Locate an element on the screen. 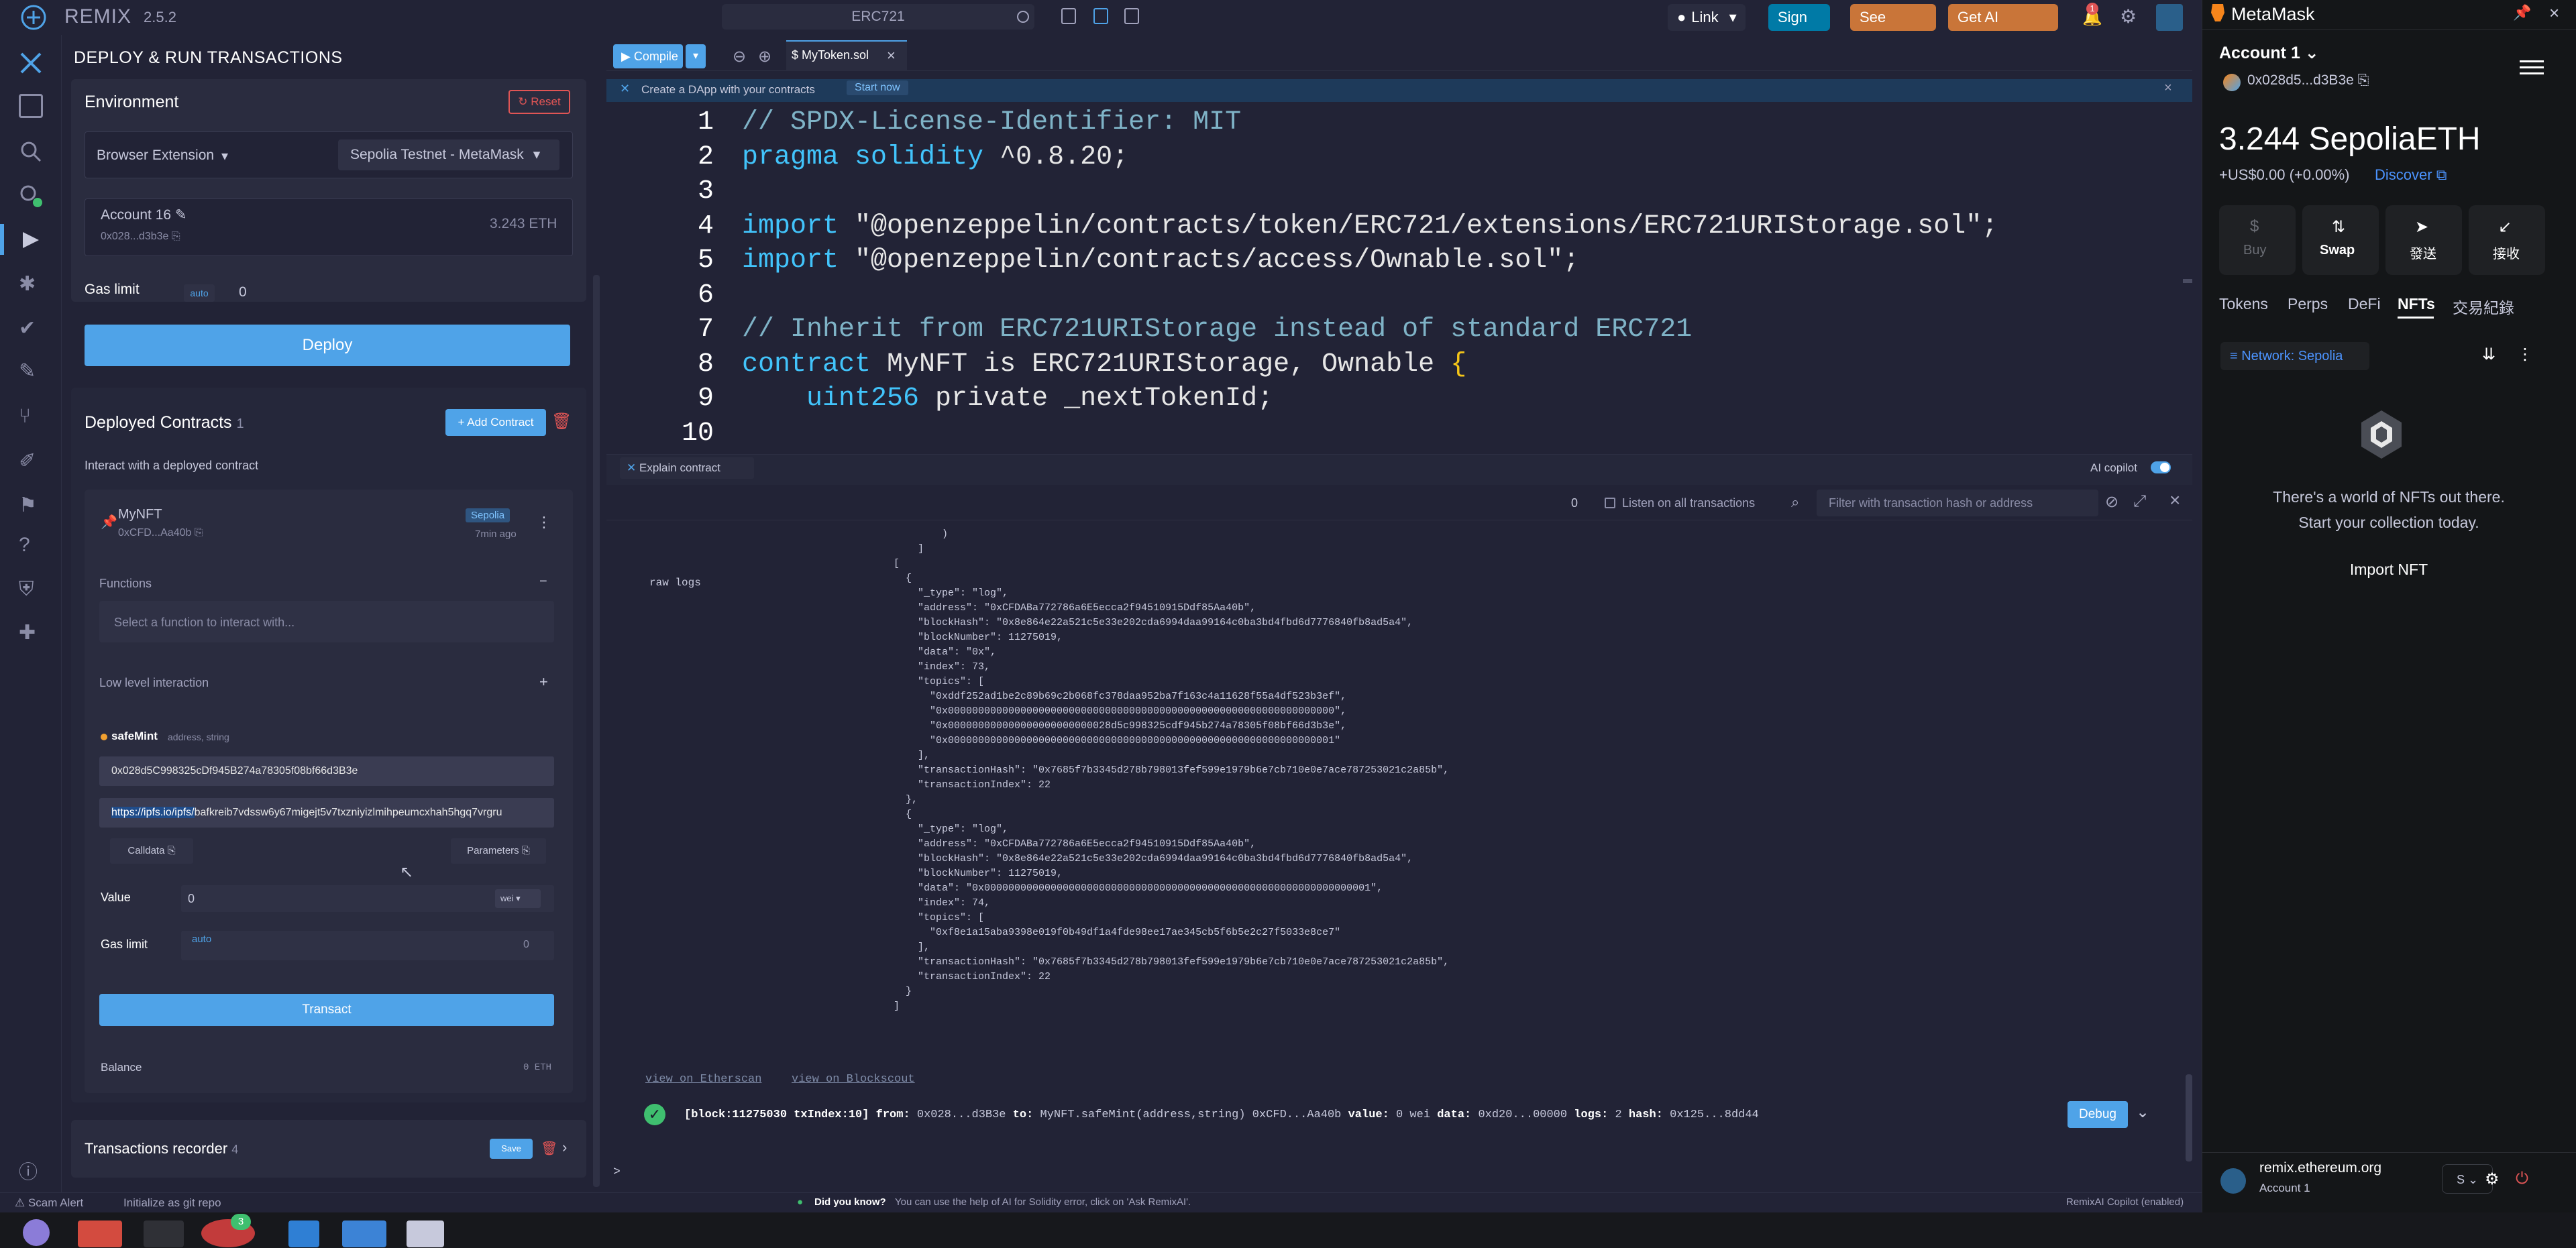 This screenshot has width=2576, height=1248. save-scenario-button: Save is located at coordinates (511, 1149).